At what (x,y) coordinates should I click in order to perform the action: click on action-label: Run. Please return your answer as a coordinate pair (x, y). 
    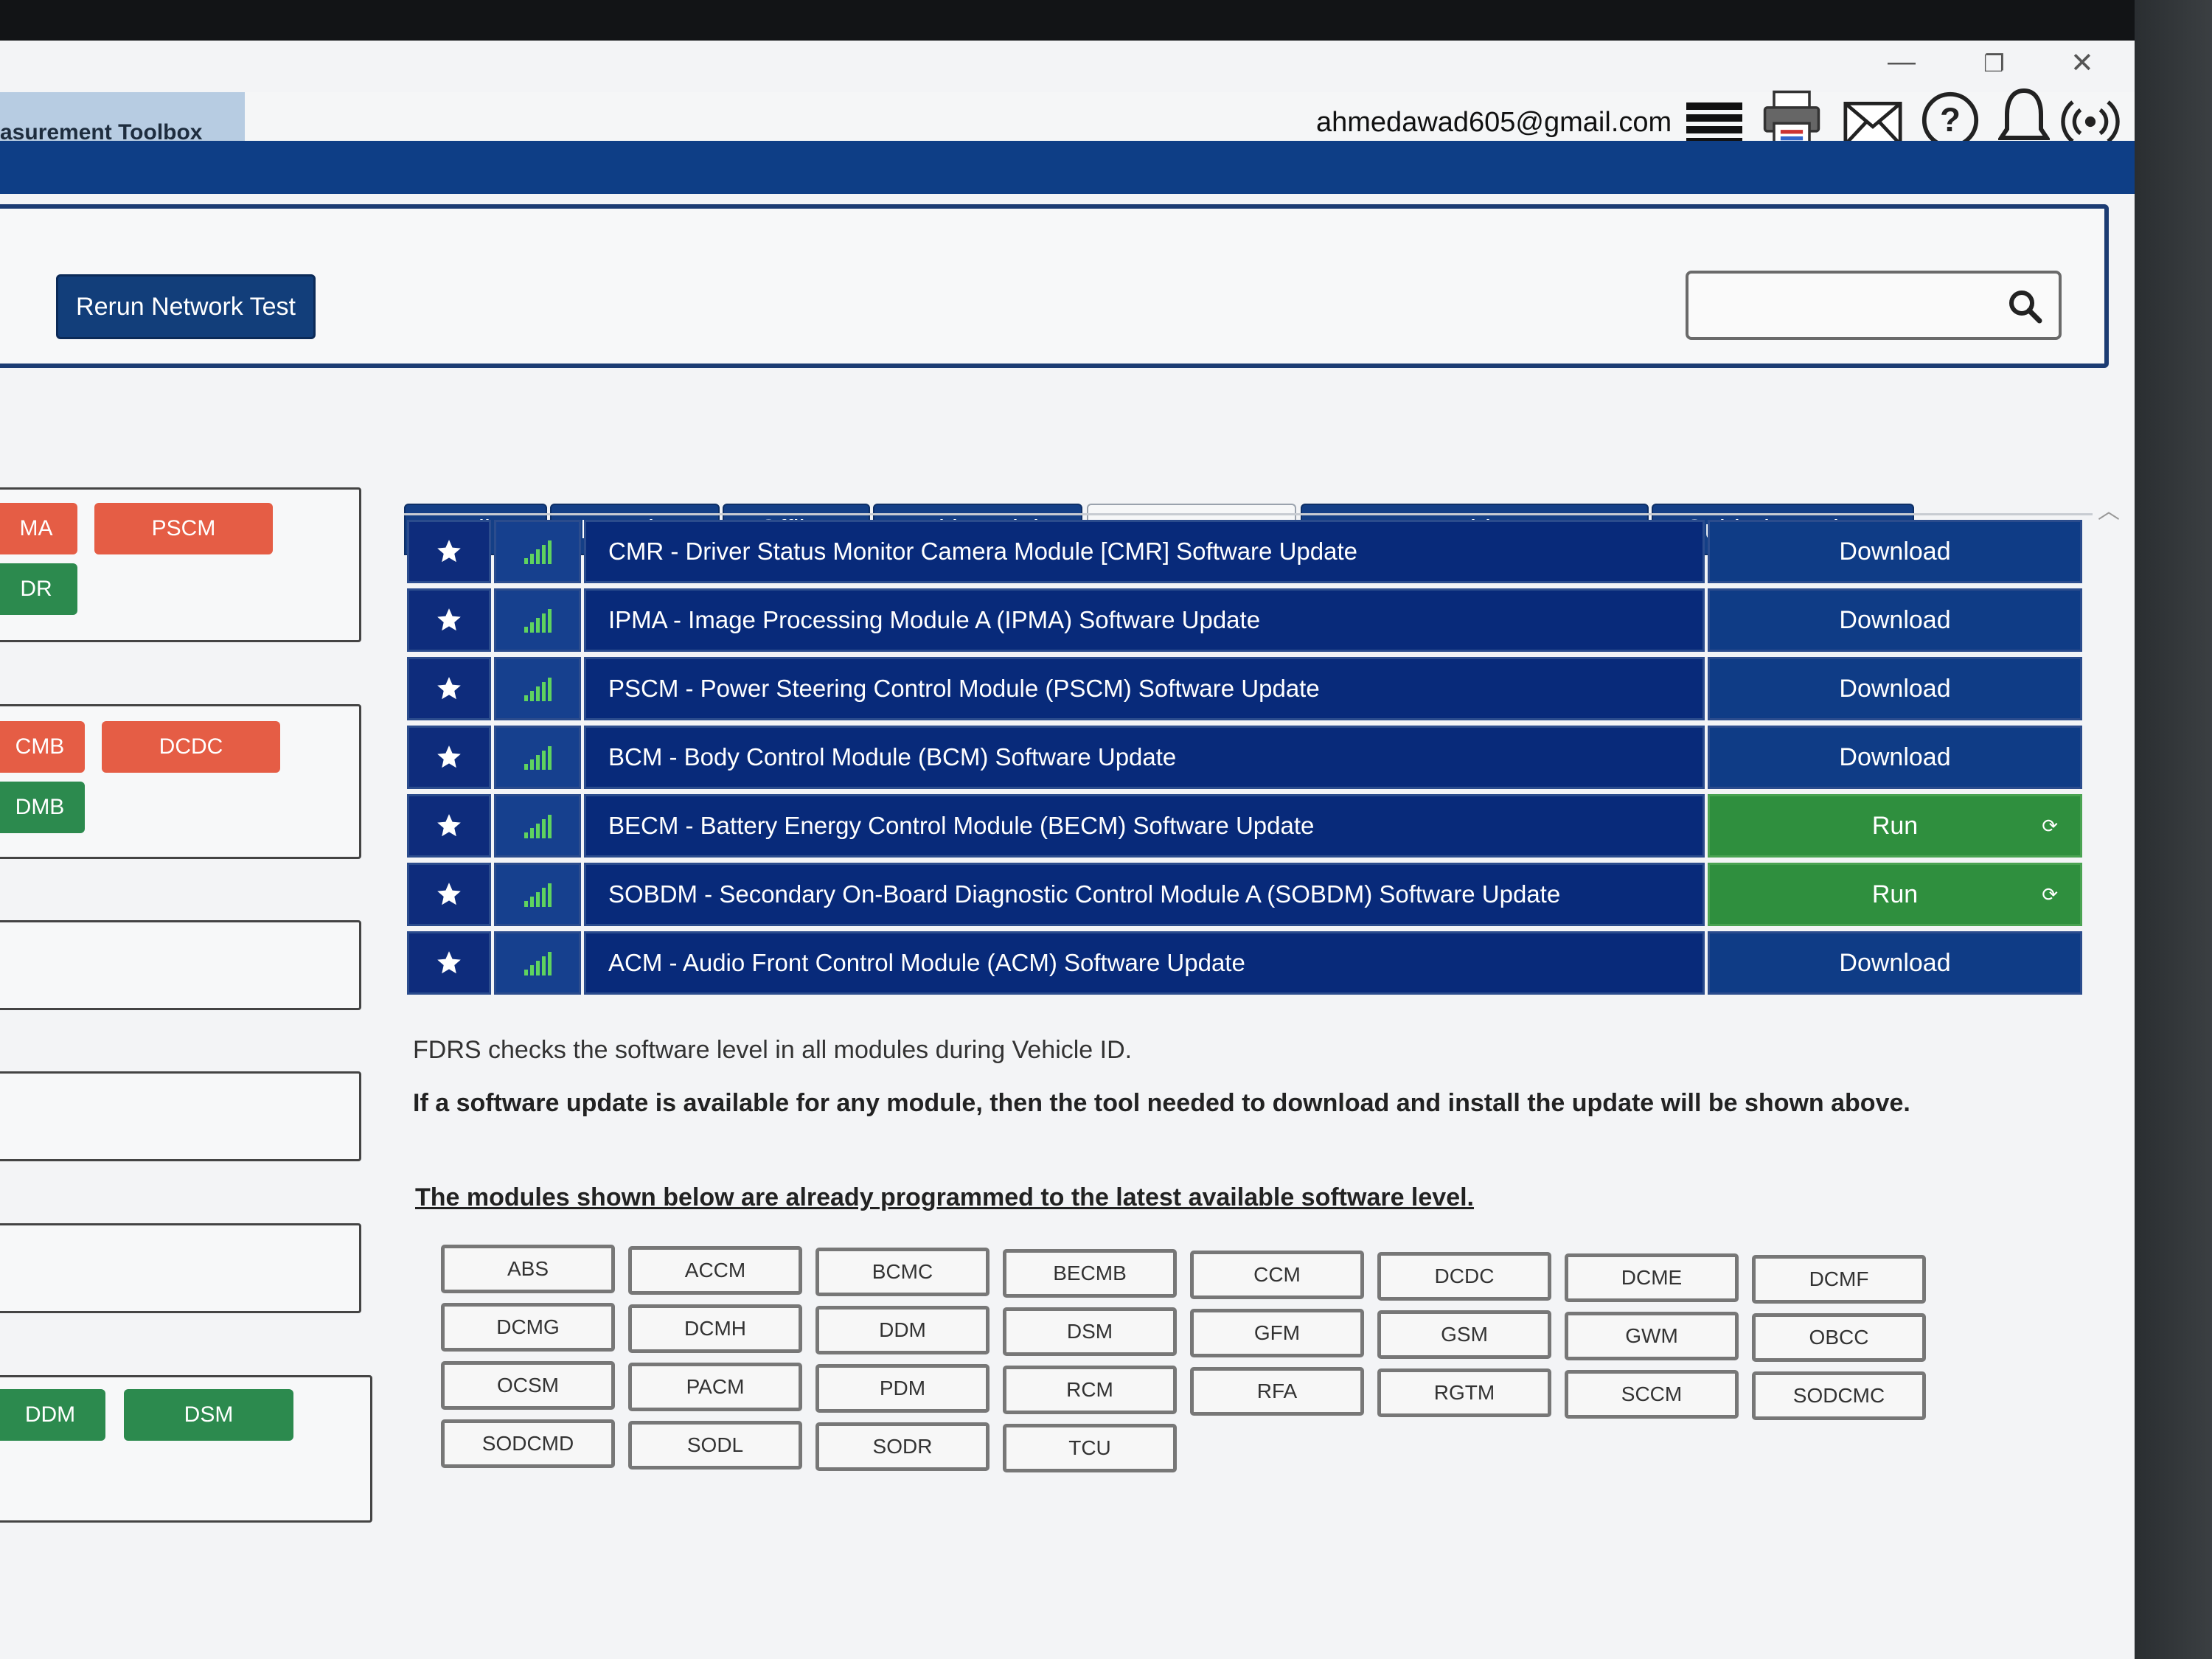
    Looking at the image, I should click on (1895, 894).